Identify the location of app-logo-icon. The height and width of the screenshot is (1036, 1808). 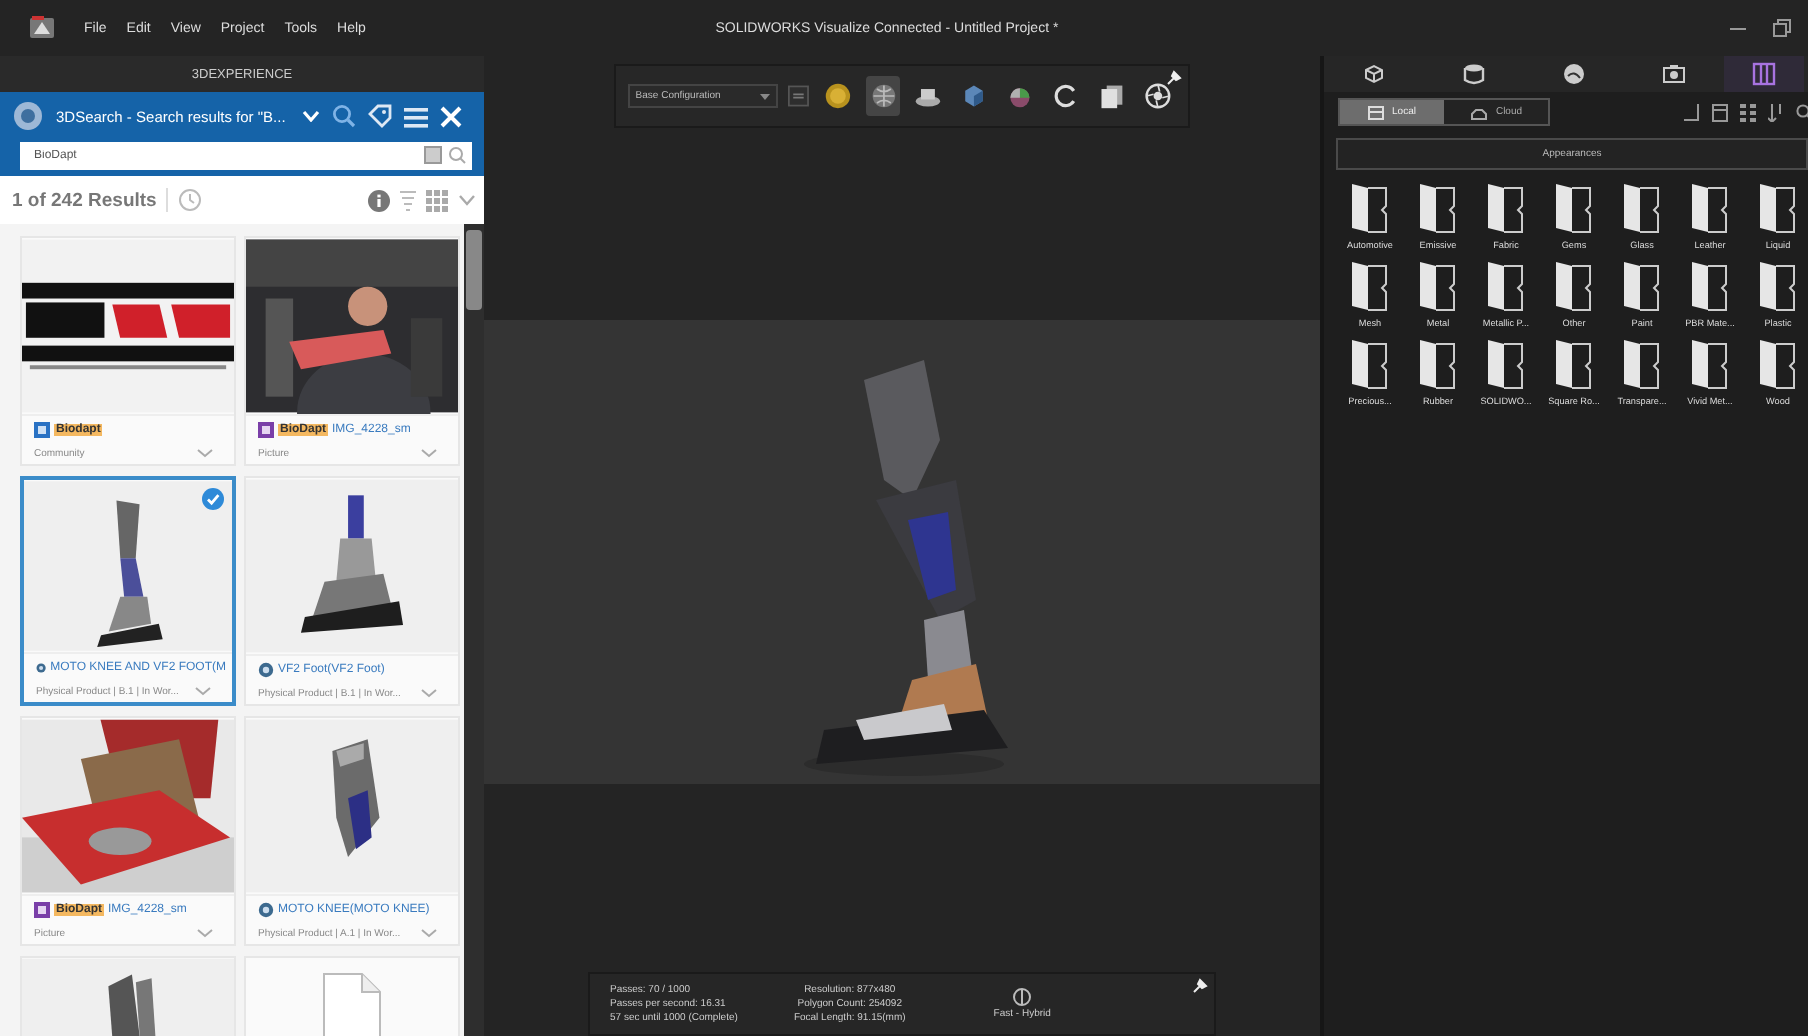
(42, 28).